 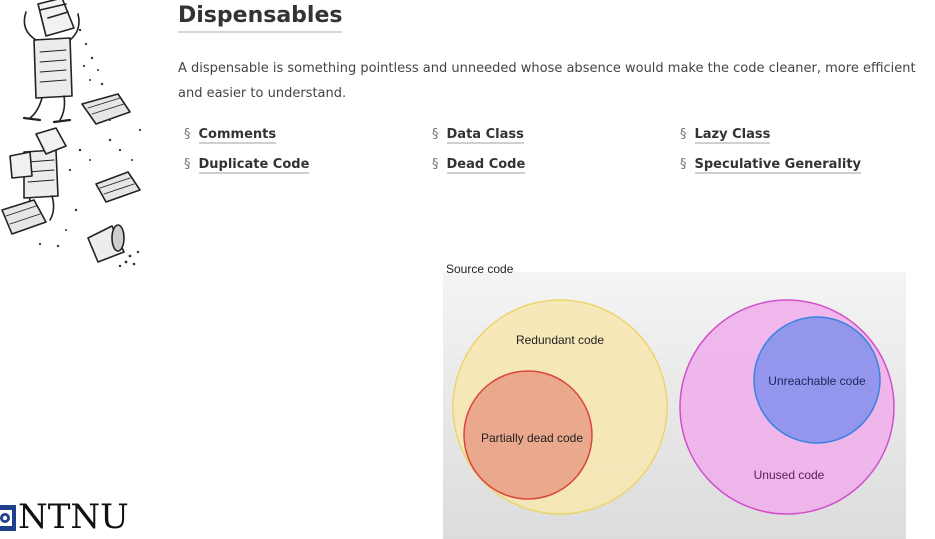 I want to click on link-label: Lazy Class, so click(x=732, y=135).